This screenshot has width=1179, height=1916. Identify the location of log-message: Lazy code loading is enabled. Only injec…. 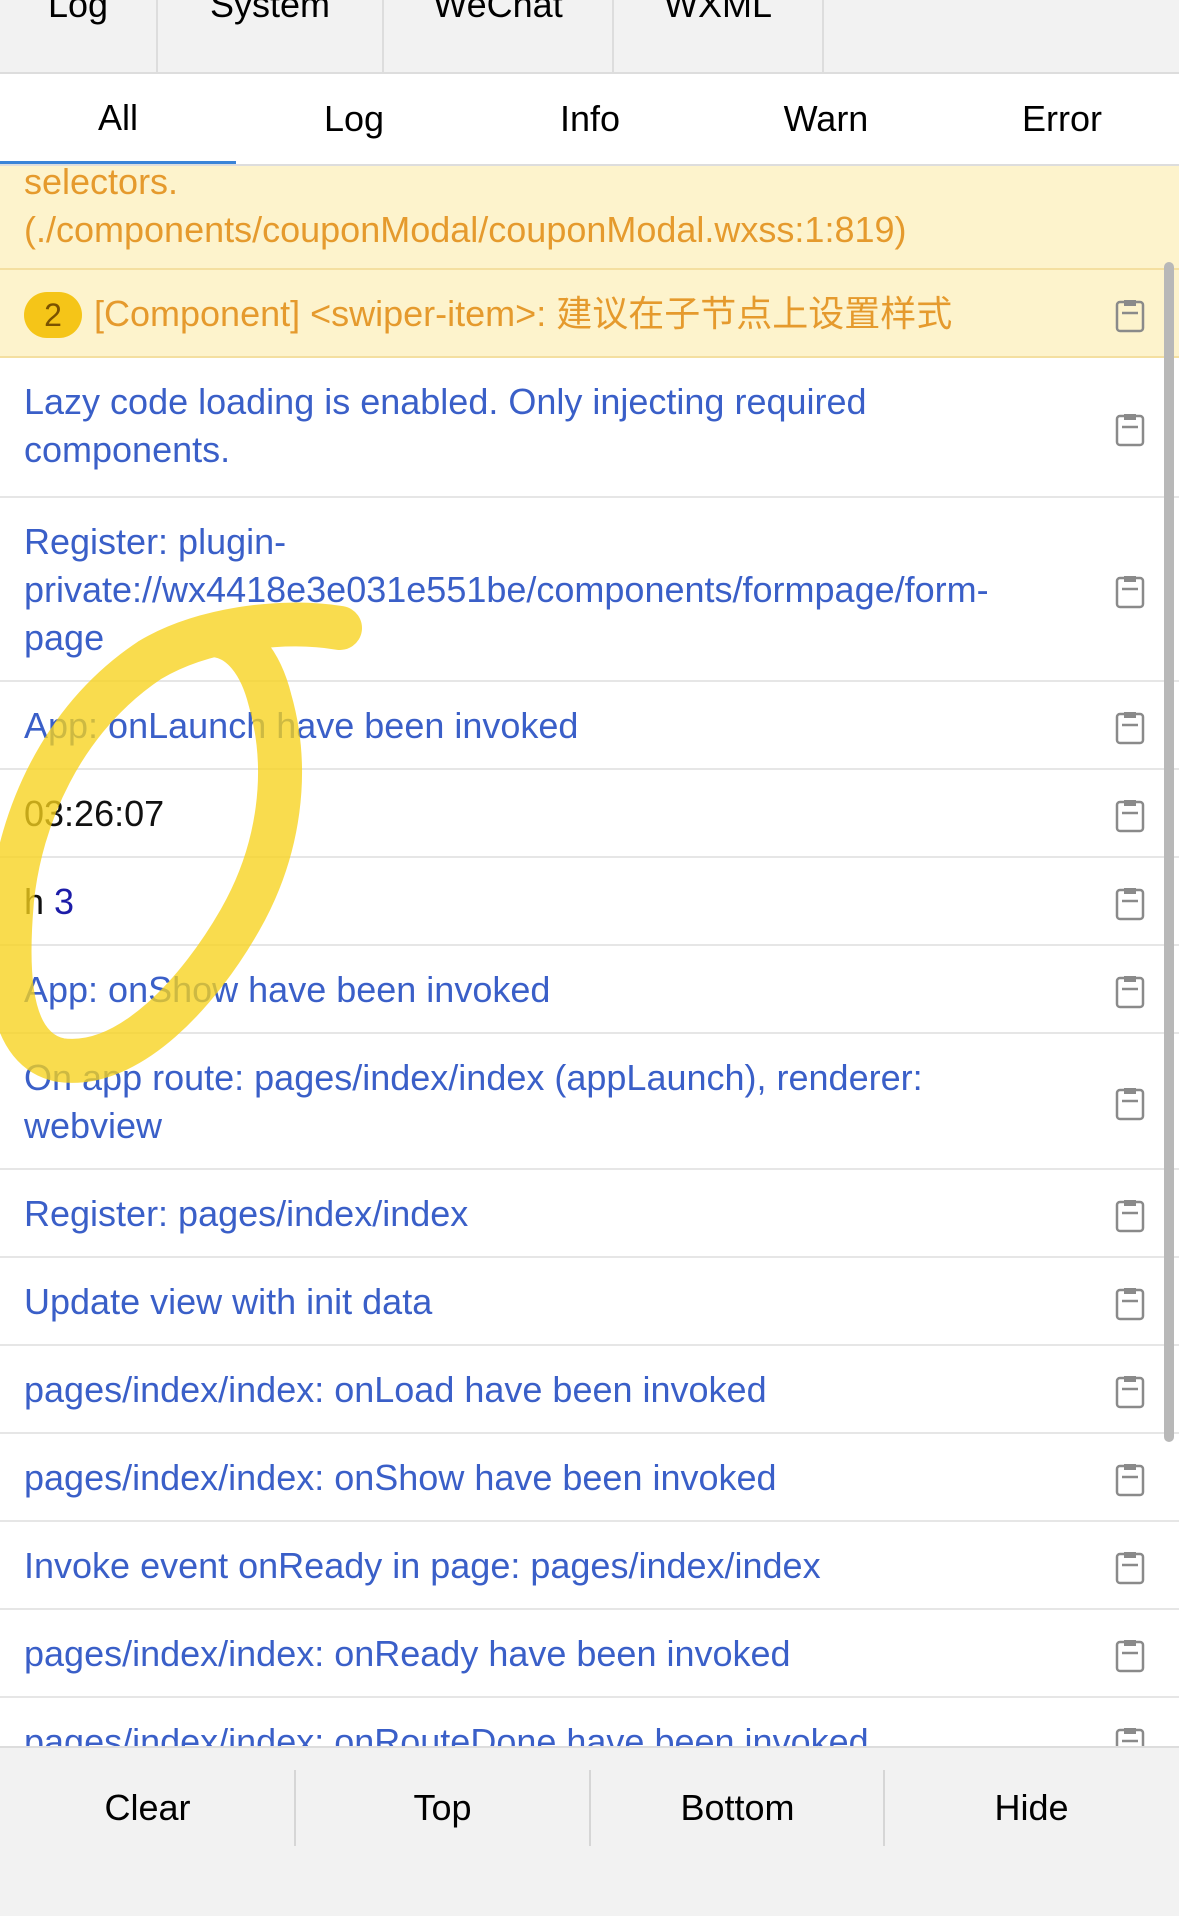
(564, 426).